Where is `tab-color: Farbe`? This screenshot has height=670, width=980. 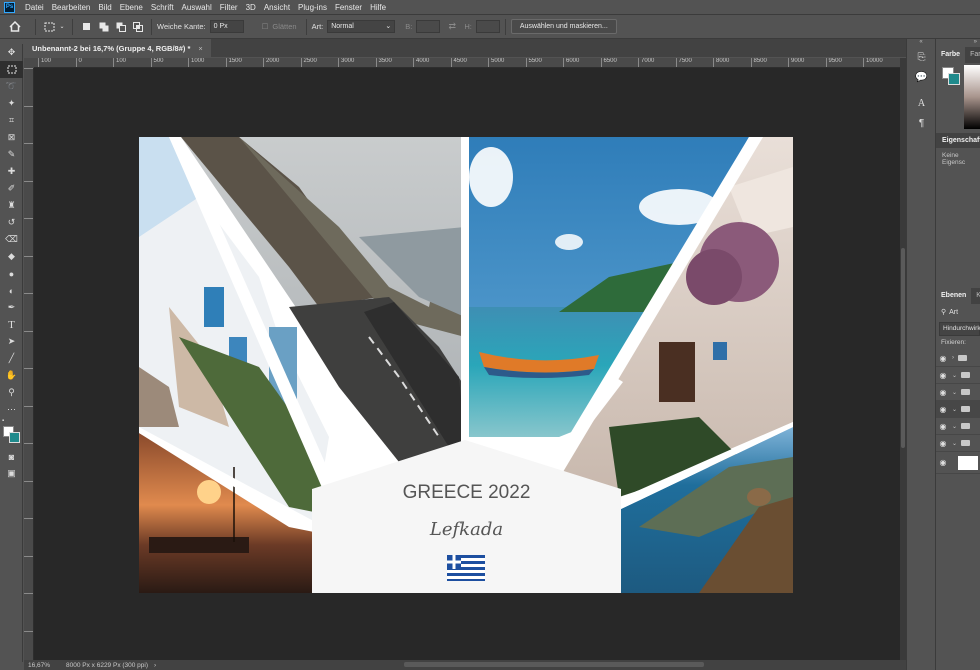 tab-color: Farbe is located at coordinates (951, 55).